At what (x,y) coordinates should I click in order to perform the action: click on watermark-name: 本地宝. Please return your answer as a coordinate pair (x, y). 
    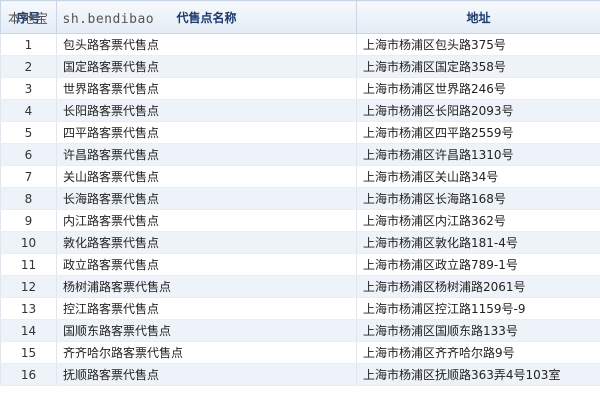
    Looking at the image, I should click on (28, 19).